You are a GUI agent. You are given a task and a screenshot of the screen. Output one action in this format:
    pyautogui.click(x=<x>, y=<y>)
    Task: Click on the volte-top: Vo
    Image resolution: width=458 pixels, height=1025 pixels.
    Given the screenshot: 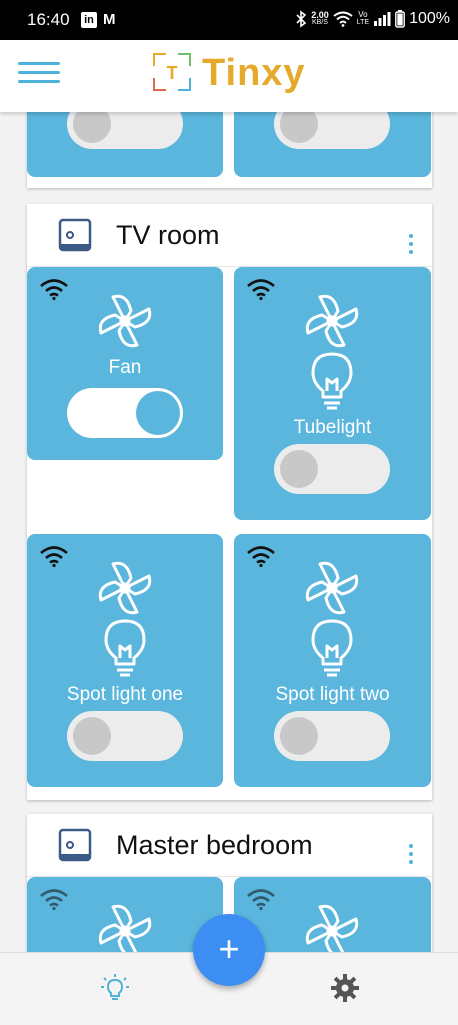 What is the action you would take?
    pyautogui.click(x=363, y=14)
    